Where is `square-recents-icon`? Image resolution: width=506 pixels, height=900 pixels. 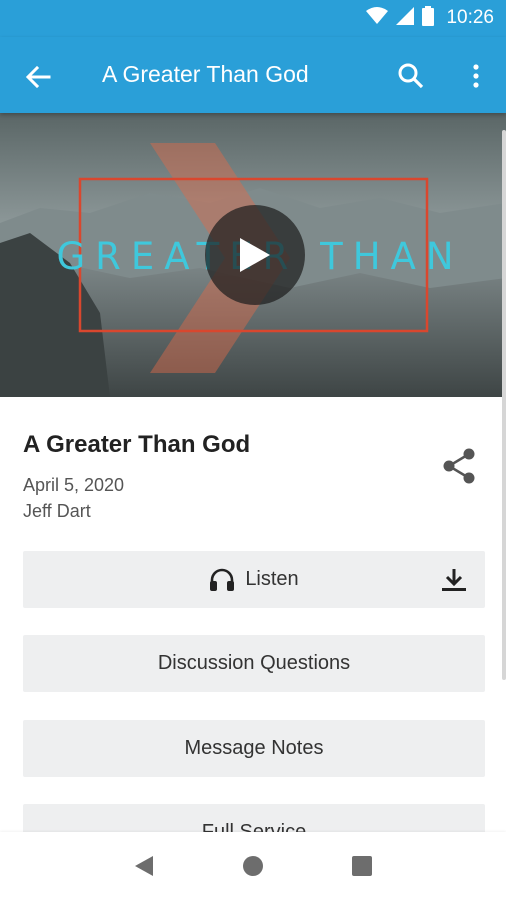
square-recents-icon is located at coordinates (361, 866).